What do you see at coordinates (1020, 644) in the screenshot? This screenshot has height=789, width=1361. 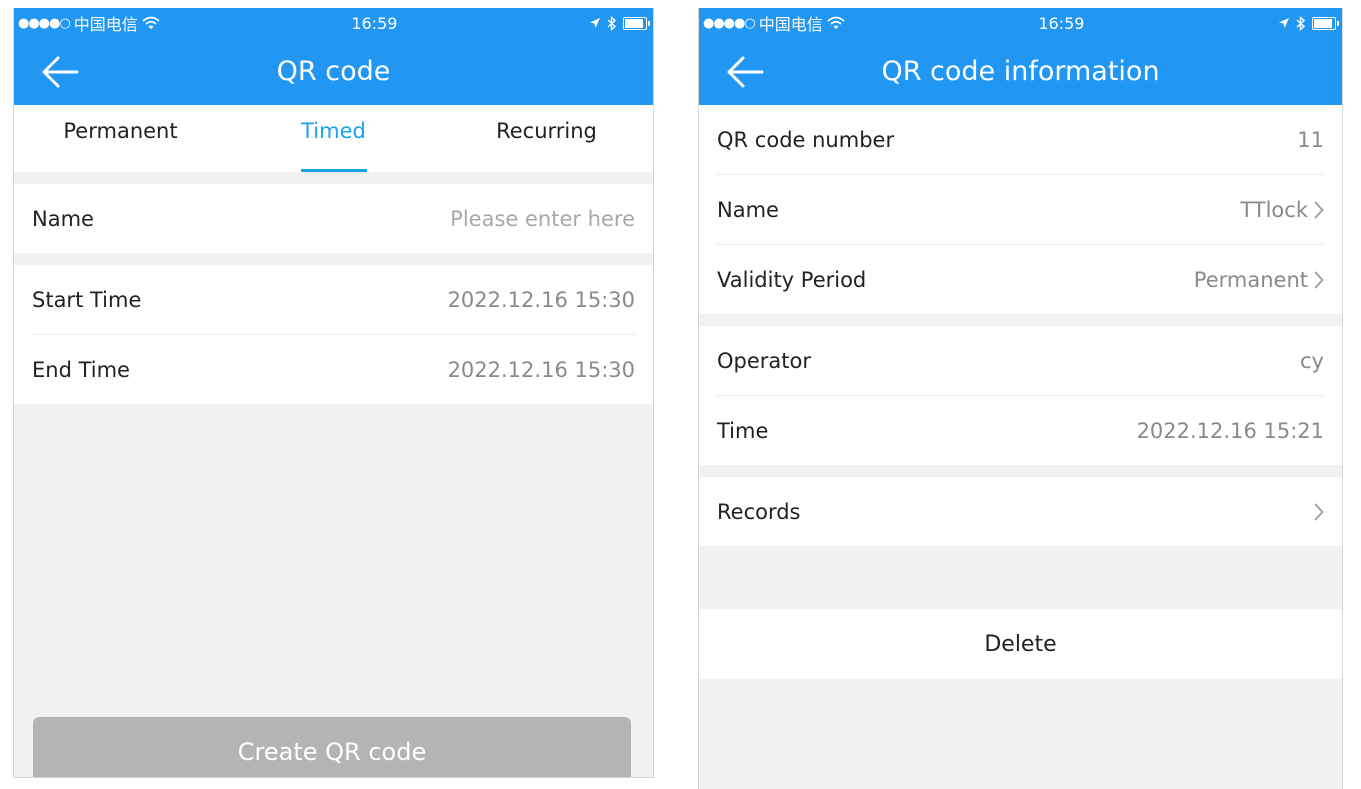 I see `delete-button: Delete` at bounding box center [1020, 644].